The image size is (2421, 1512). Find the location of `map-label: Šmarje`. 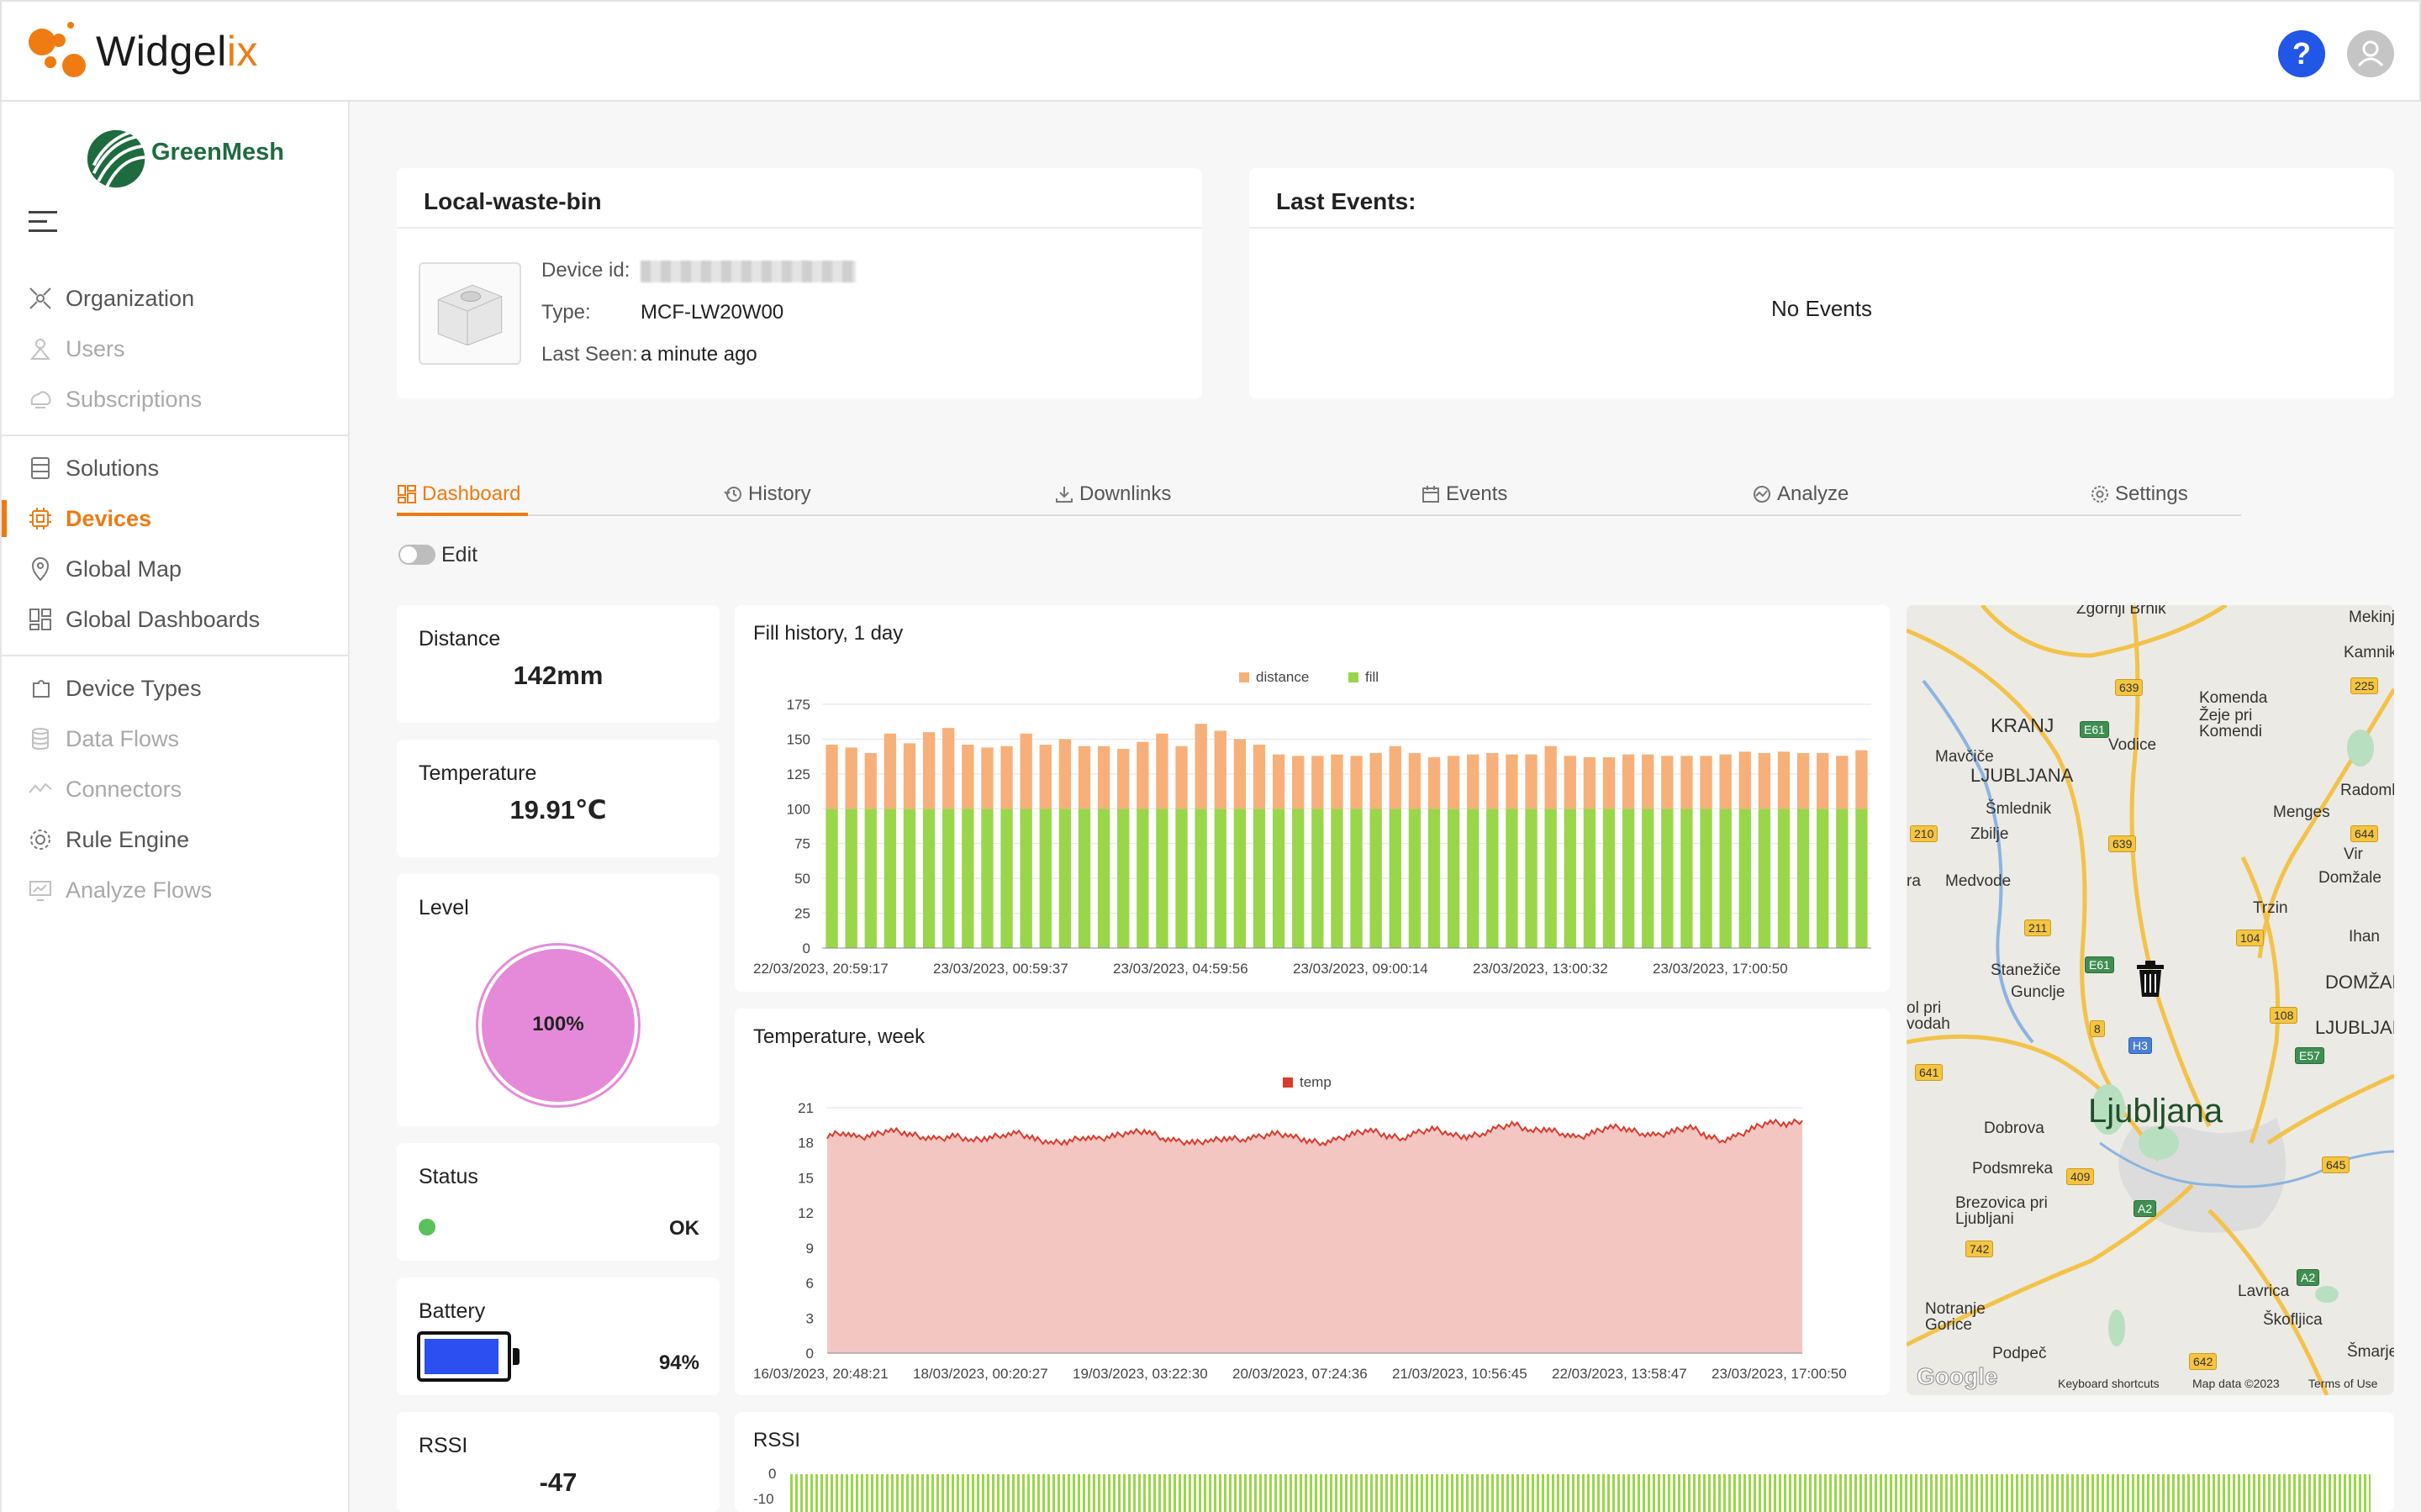

map-label: Šmarje is located at coordinates (2370, 1352).